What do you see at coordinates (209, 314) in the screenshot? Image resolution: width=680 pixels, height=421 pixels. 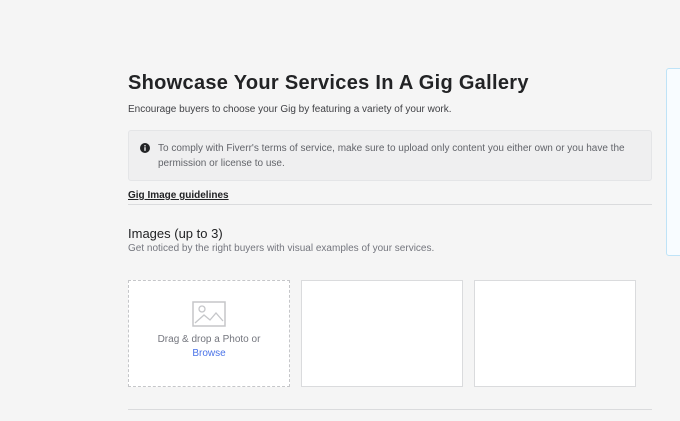 I see `image-placeholder-icon` at bounding box center [209, 314].